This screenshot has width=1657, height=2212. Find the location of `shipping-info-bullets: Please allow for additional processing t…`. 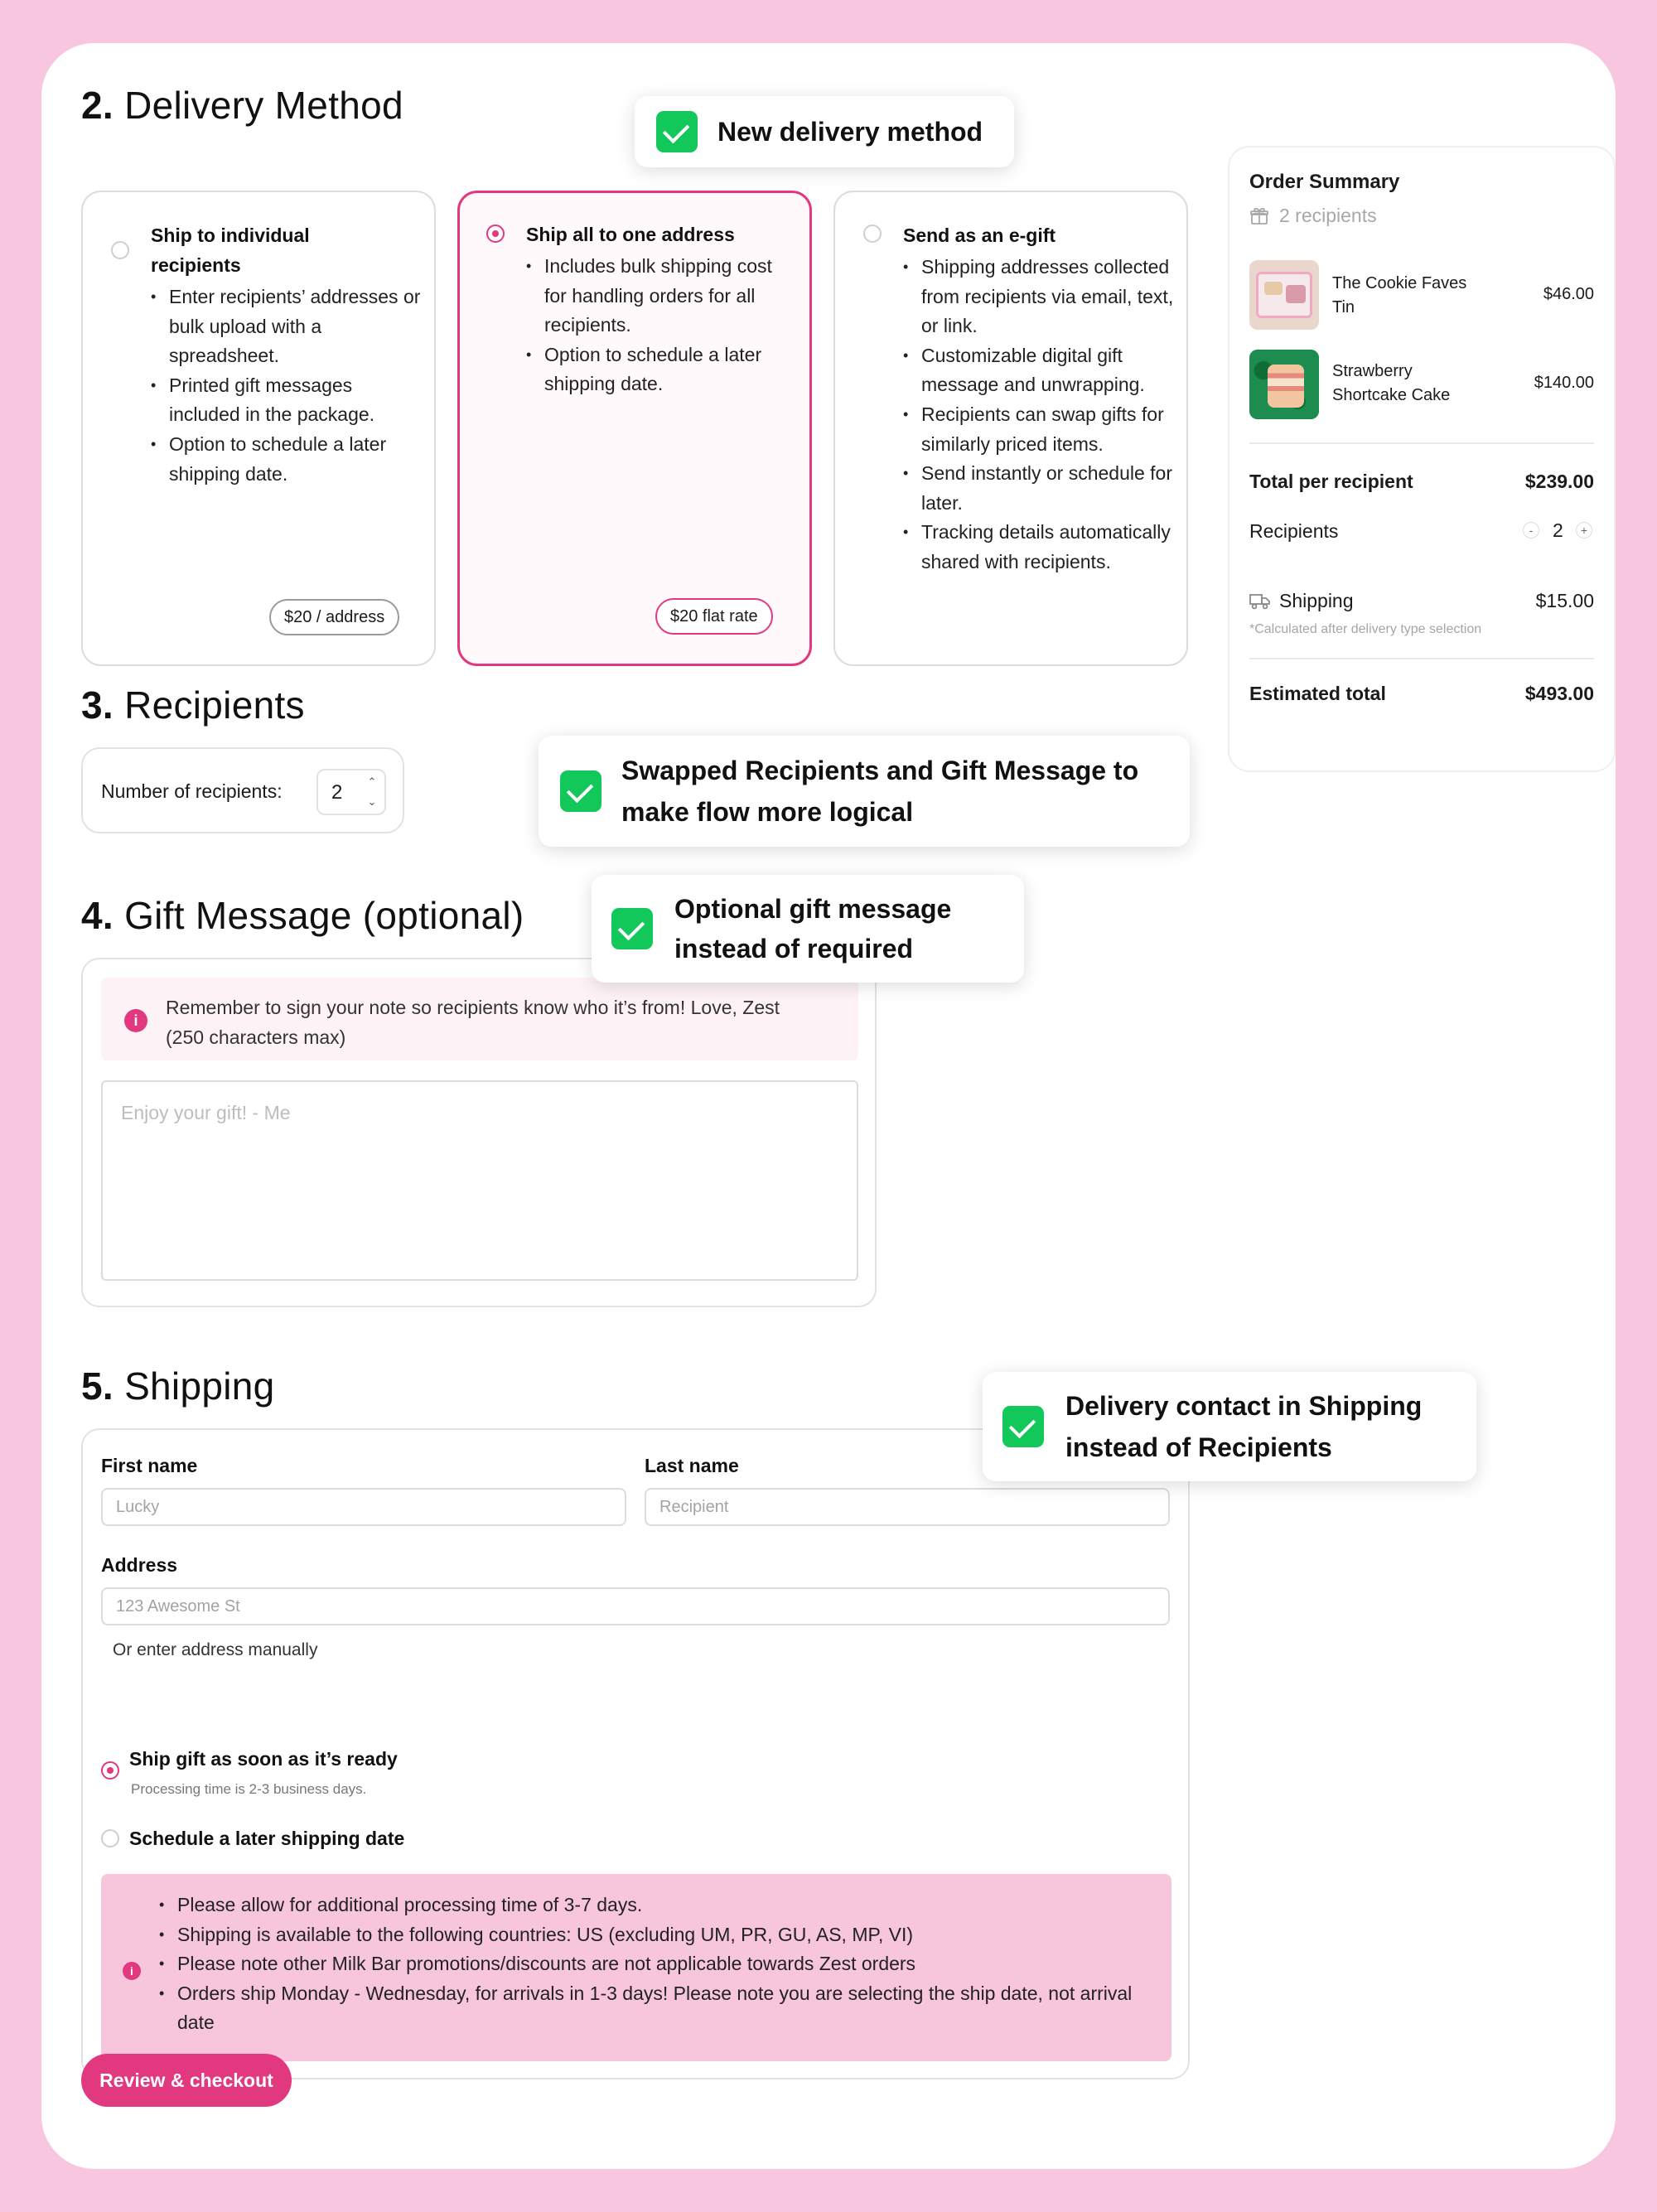

shipping-info-bullets: Please allow for additional processing t… is located at coordinates (656, 1964).